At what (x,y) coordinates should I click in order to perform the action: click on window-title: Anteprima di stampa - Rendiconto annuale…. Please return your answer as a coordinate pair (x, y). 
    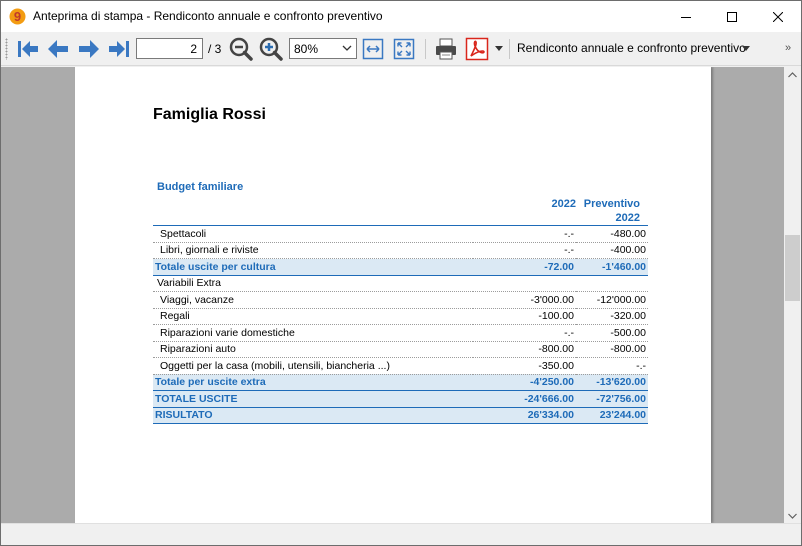
    Looking at the image, I should click on (208, 16).